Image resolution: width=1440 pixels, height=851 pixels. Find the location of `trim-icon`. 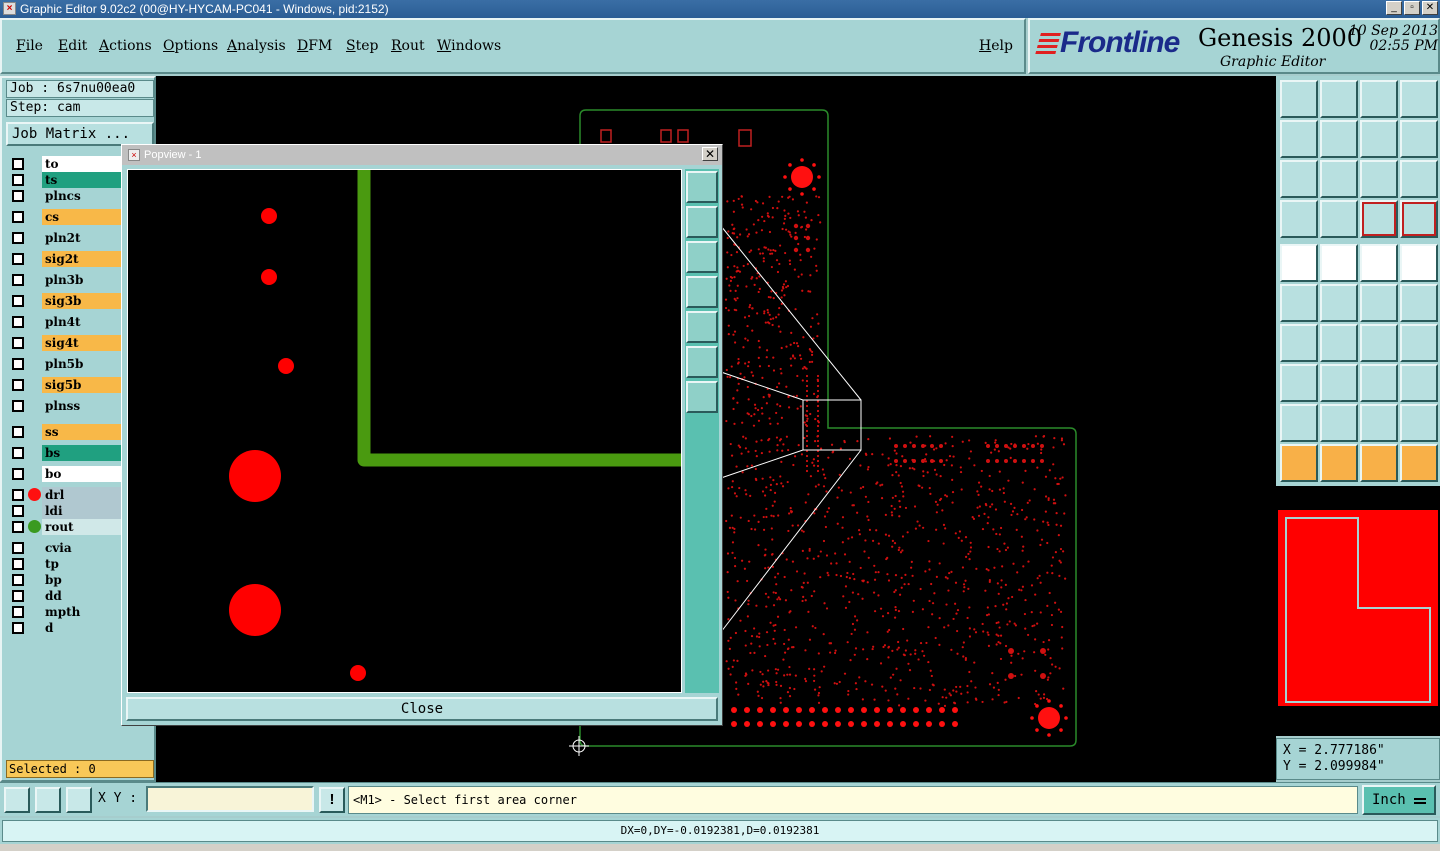

trim-icon is located at coordinates (1339, 383).